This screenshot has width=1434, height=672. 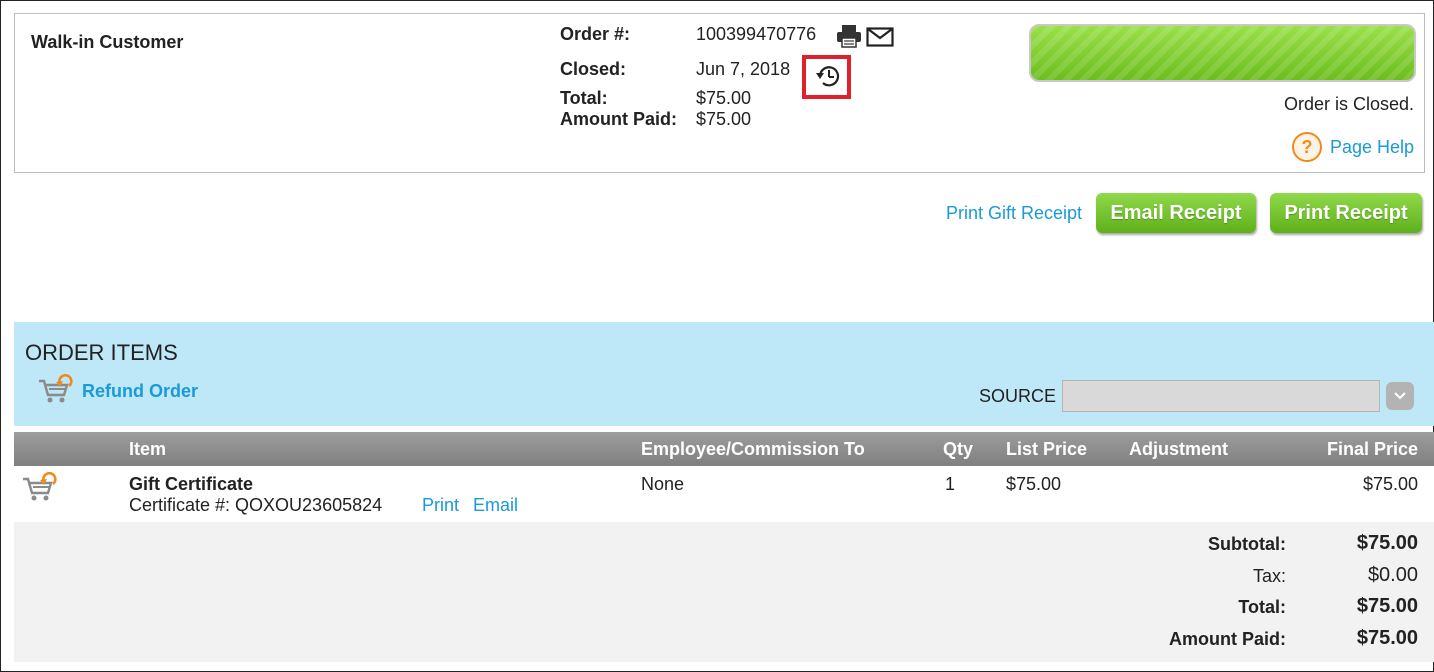 What do you see at coordinates (1390, 484) in the screenshot?
I see `final-price-cell: $75.00` at bounding box center [1390, 484].